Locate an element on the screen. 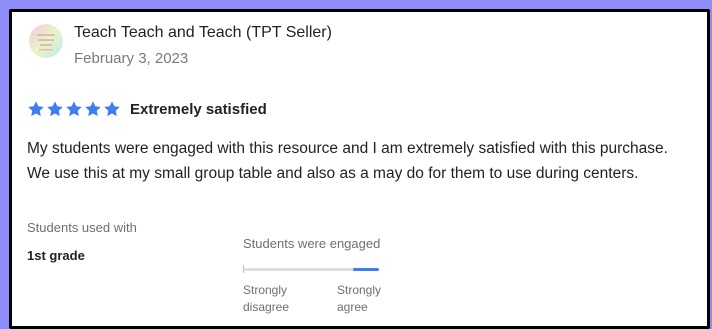 The height and width of the screenshot is (329, 712). students-used-with-value: 1st grade is located at coordinates (56, 255).